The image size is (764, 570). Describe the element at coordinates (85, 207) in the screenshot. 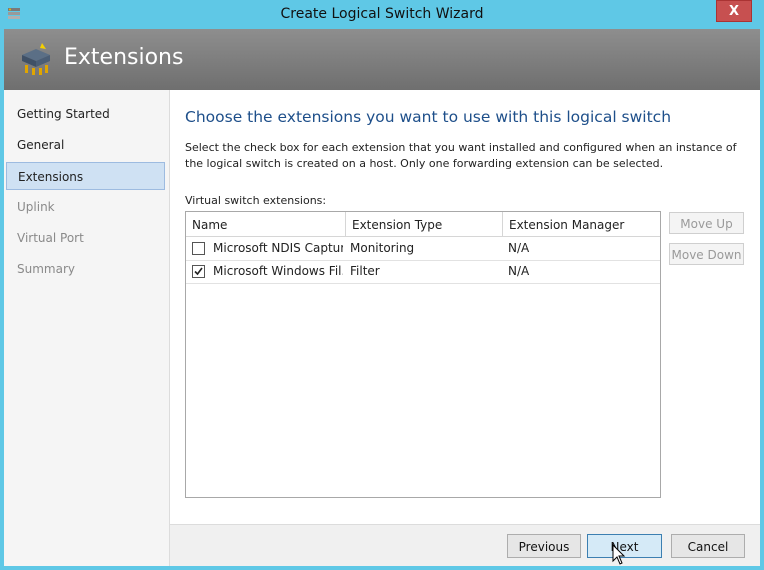

I see `nav-item-uplink: Uplink` at that location.